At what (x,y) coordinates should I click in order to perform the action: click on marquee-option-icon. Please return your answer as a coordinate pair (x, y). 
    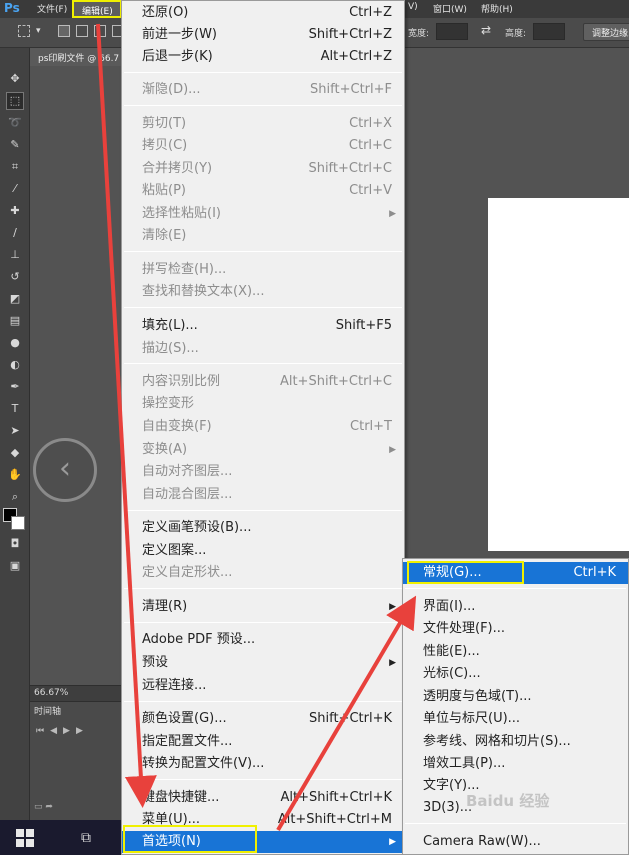
    Looking at the image, I should click on (24, 31).